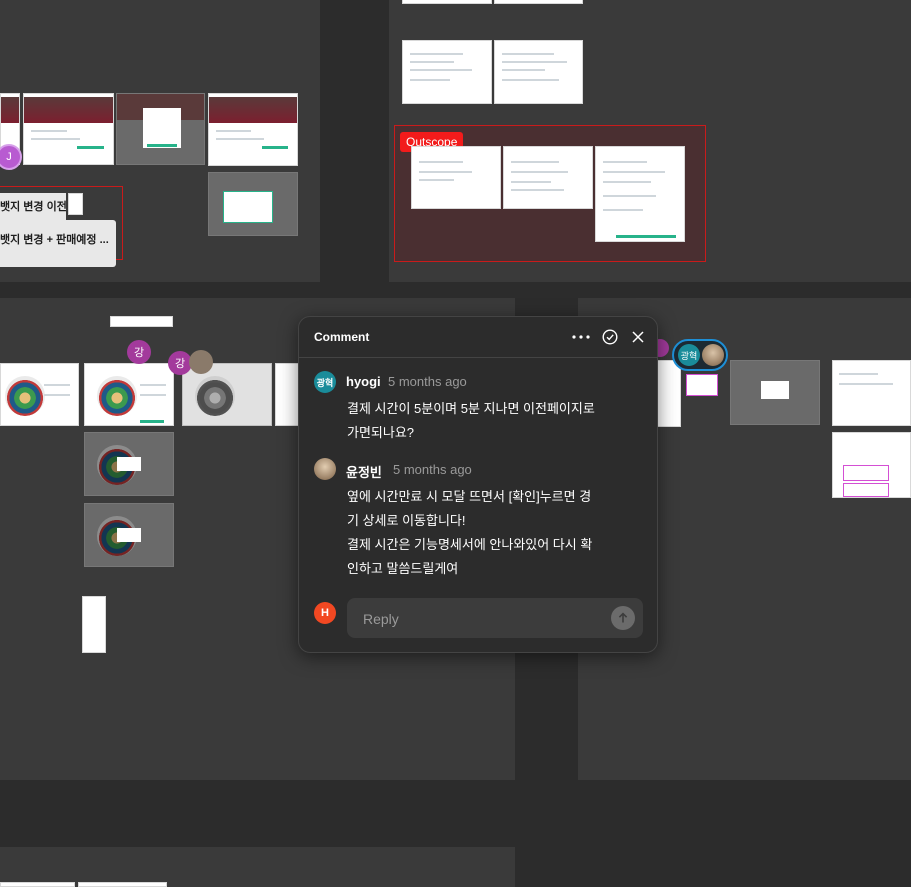 The width and height of the screenshot is (911, 887). Describe the element at coordinates (638, 337) in the screenshot. I see `close-icon` at that location.